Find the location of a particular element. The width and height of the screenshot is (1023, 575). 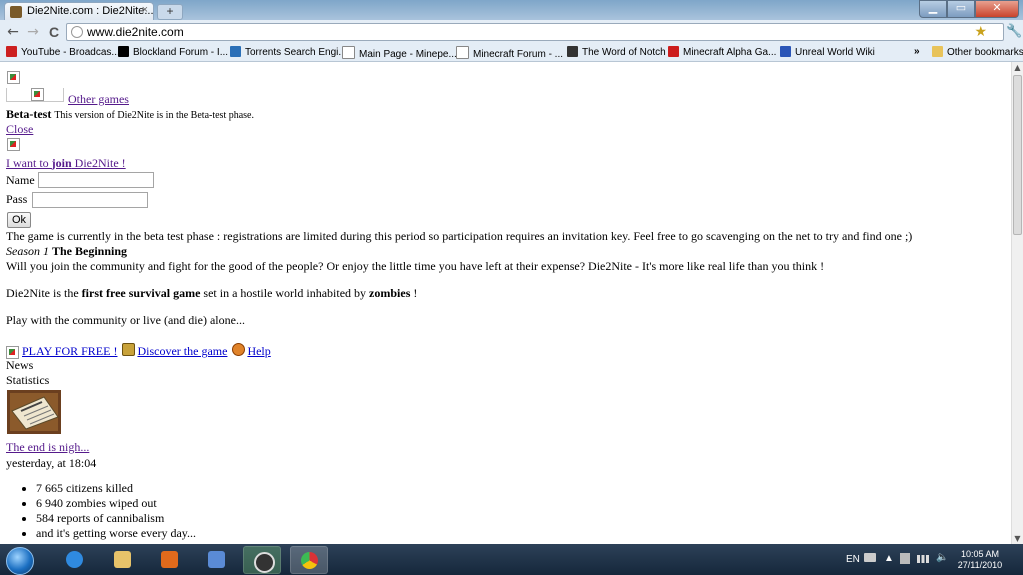

vertical-scrollbar: ▲ ▼ is located at coordinates (1017, 303).